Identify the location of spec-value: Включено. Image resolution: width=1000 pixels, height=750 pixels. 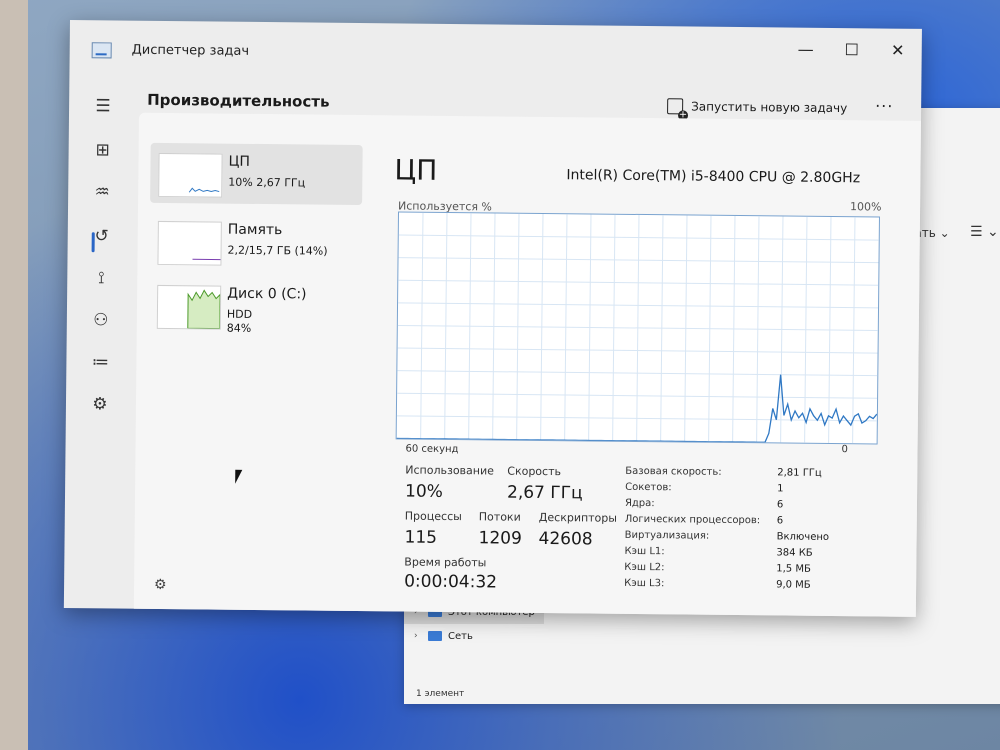
(803, 537).